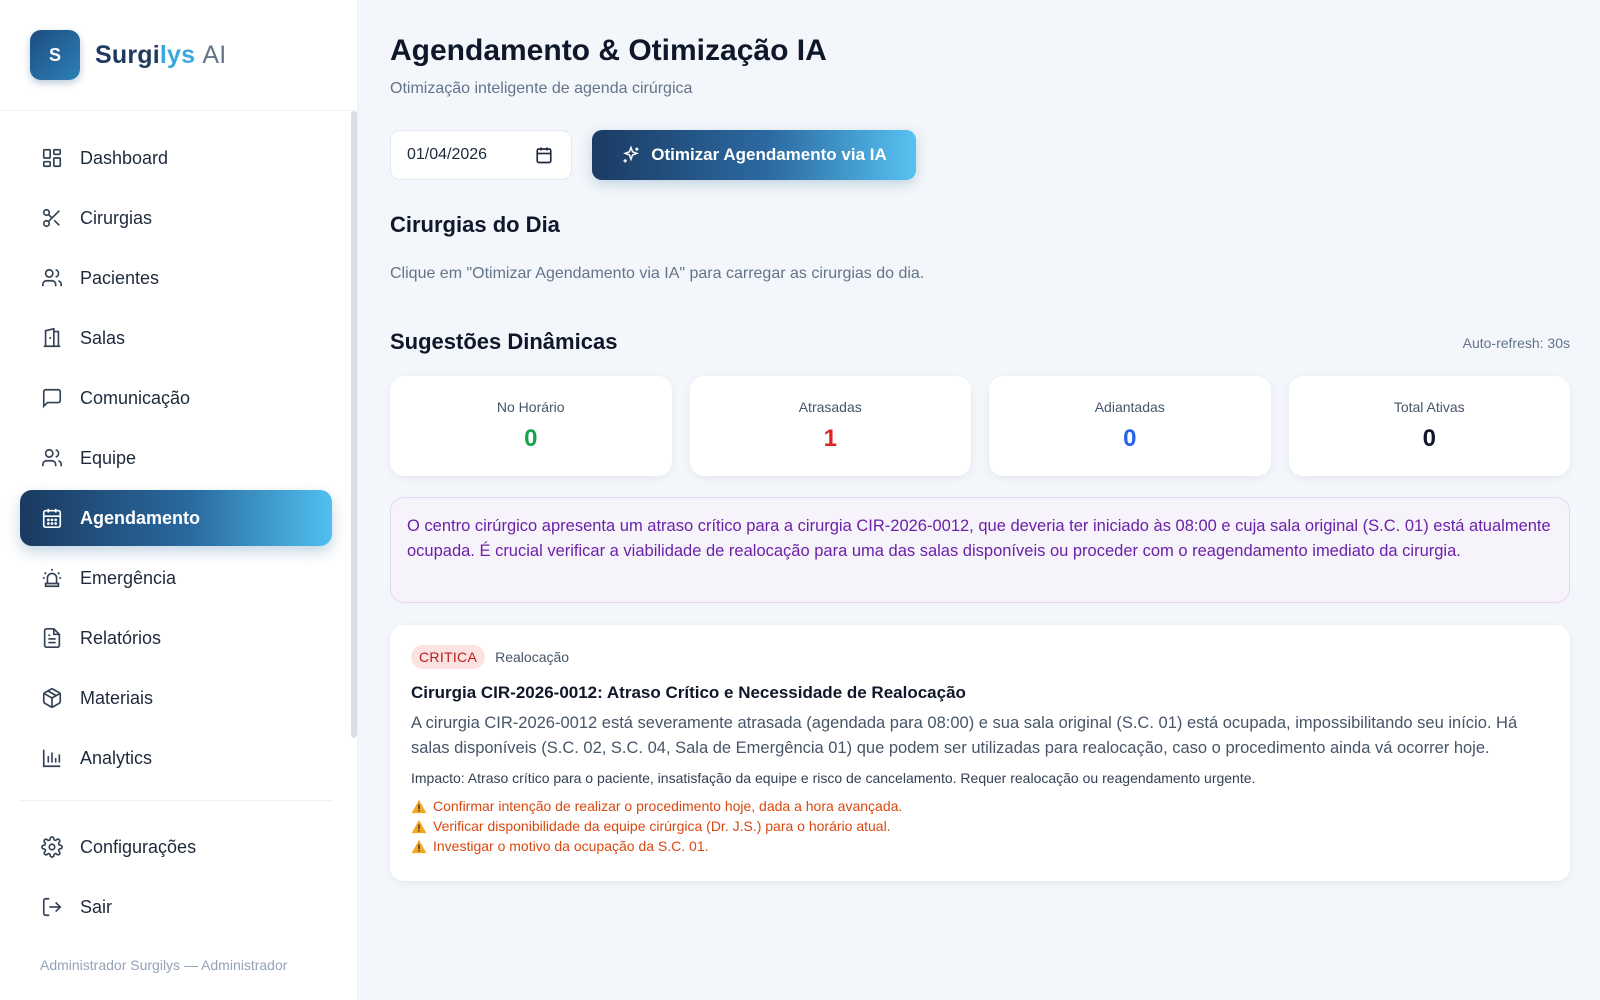 This screenshot has height=1000, width=1600. I want to click on team-icon, so click(52, 458).